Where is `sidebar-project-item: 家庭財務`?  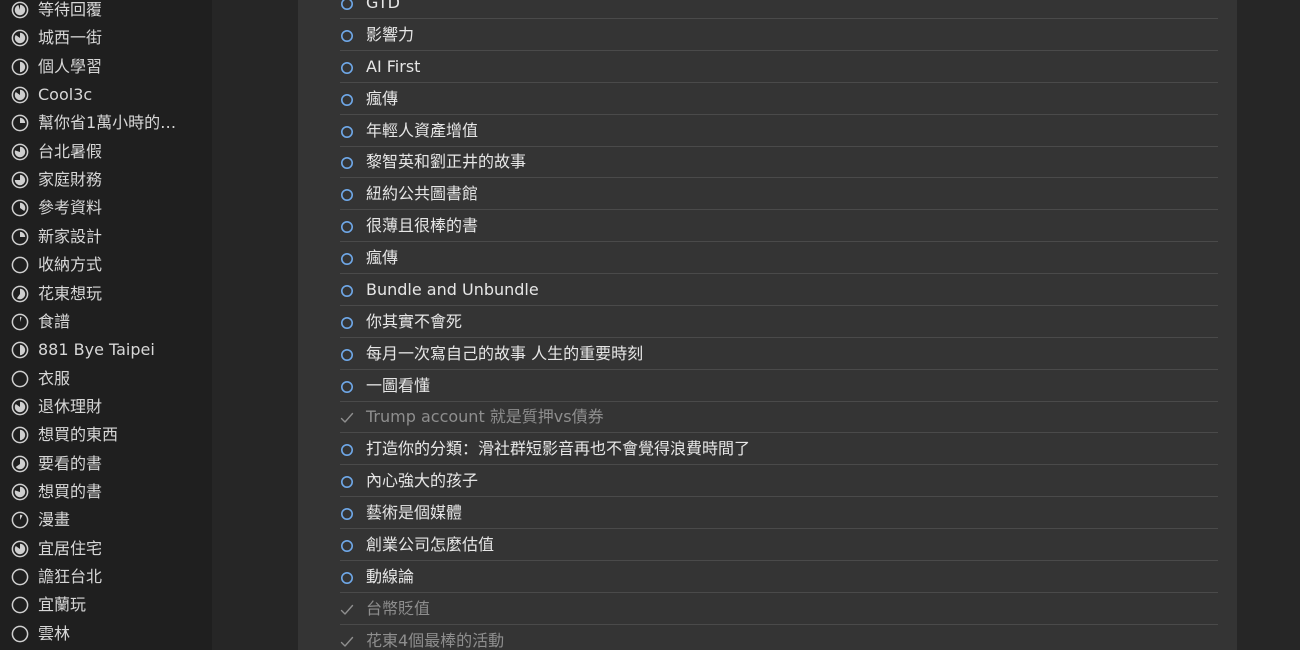 sidebar-project-item: 家庭財務 is located at coordinates (106, 180).